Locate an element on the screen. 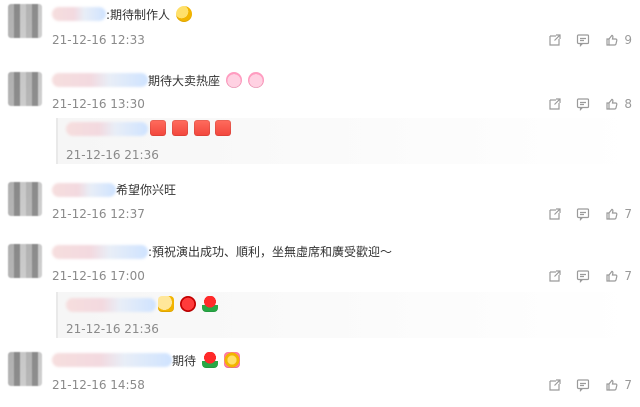 Image resolution: width=640 pixels, height=407 pixels. comment-text: 期待 is located at coordinates (206, 360).